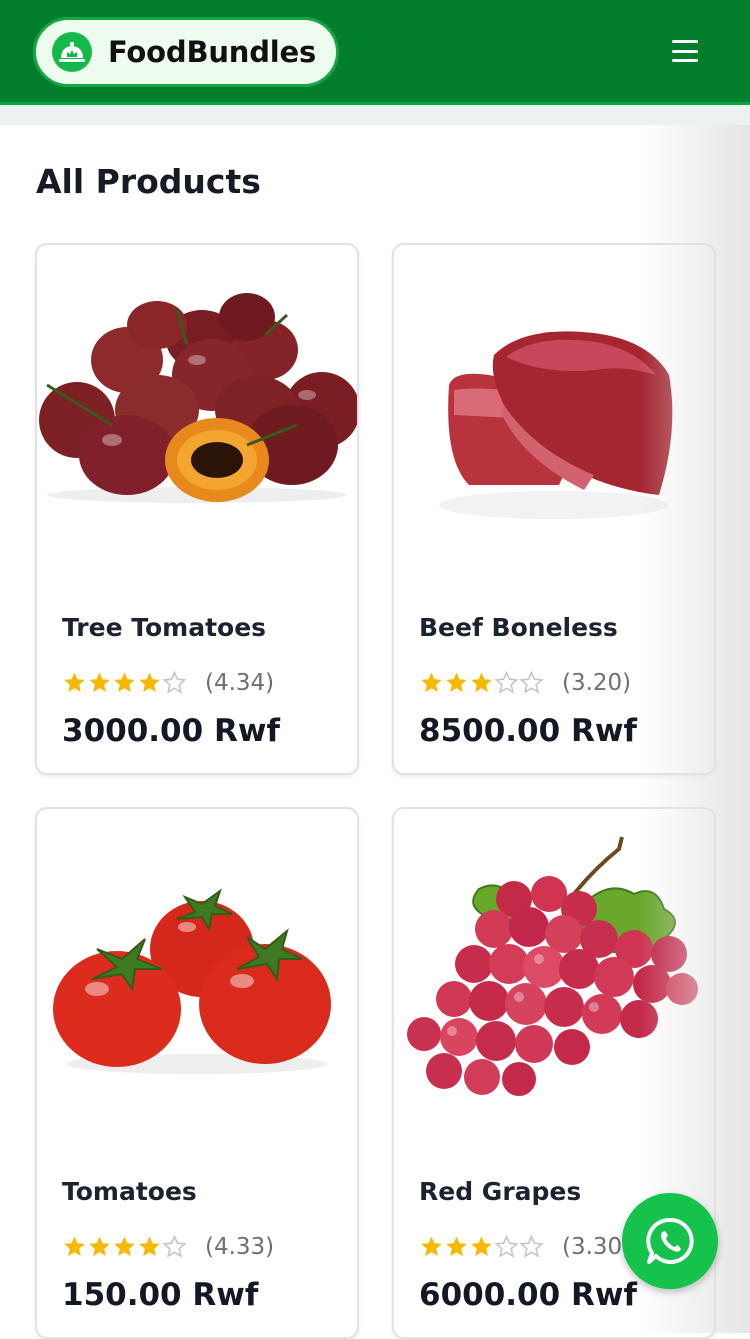 The height and width of the screenshot is (1339, 750). I want to click on tree-tomatoes-image, so click(198, 398).